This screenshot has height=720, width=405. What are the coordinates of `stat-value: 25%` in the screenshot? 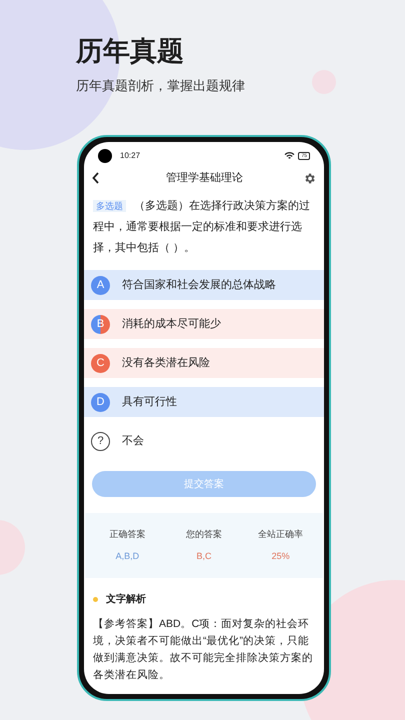 It's located at (281, 556).